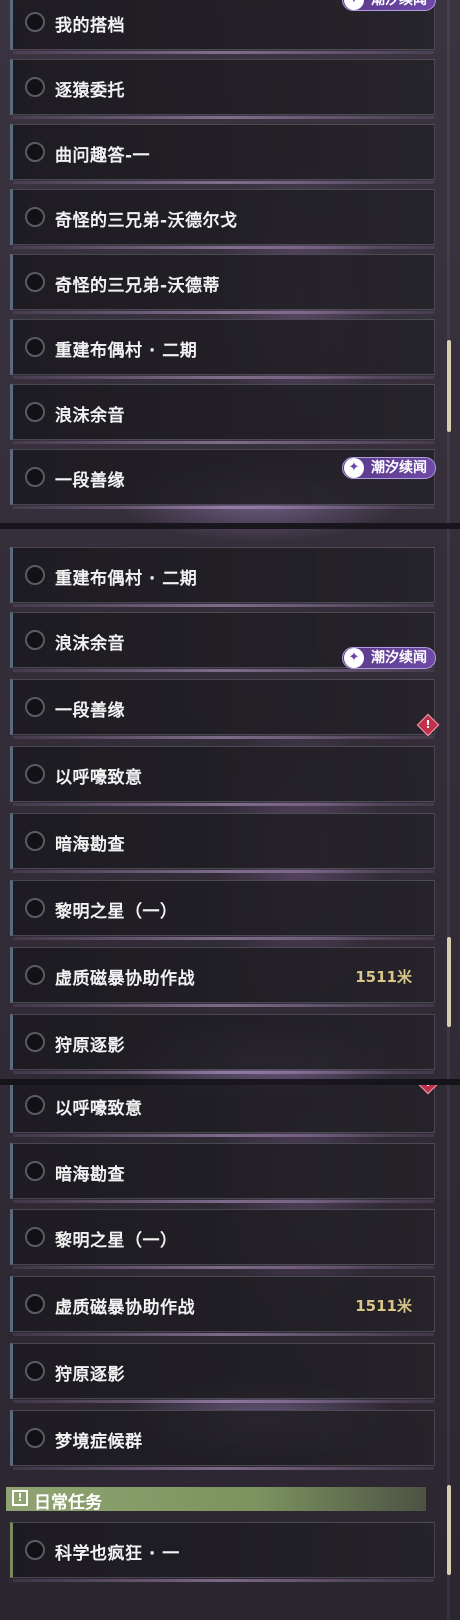  I want to click on quest-label: 逐猿委托, so click(90, 91).